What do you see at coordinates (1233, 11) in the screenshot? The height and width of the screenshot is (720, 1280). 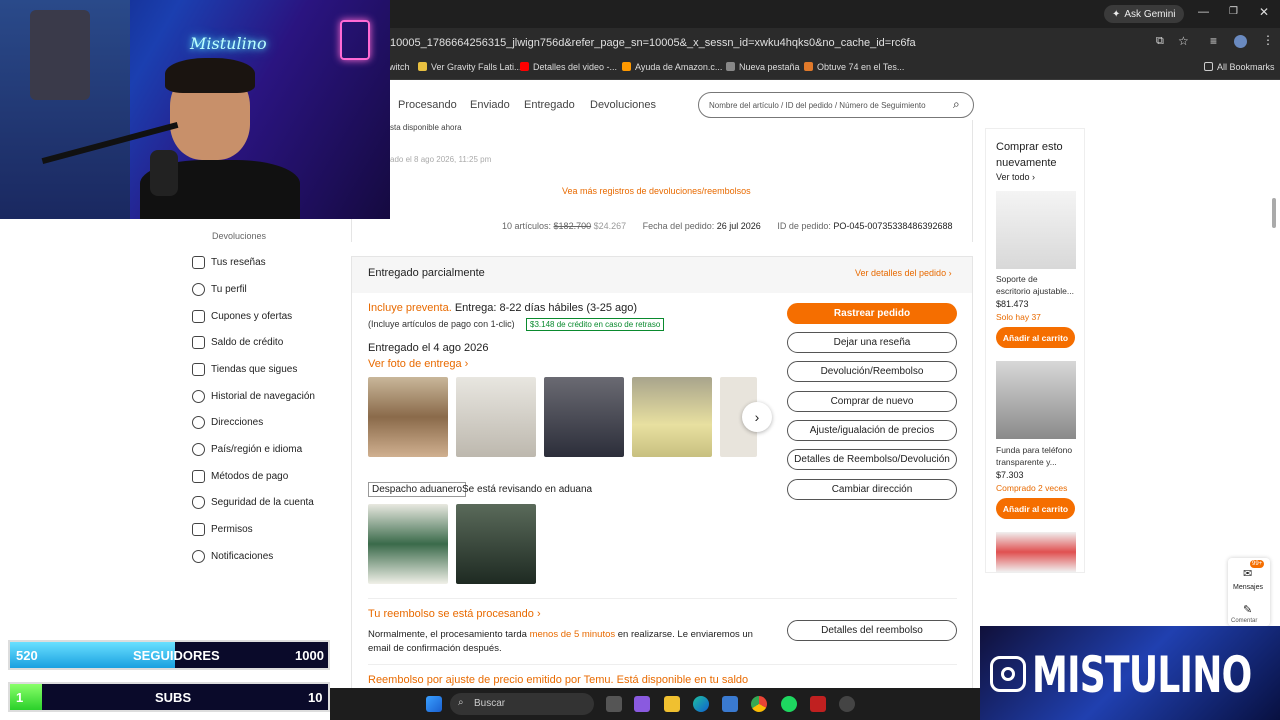 I see `restore-icon: ❐` at bounding box center [1233, 11].